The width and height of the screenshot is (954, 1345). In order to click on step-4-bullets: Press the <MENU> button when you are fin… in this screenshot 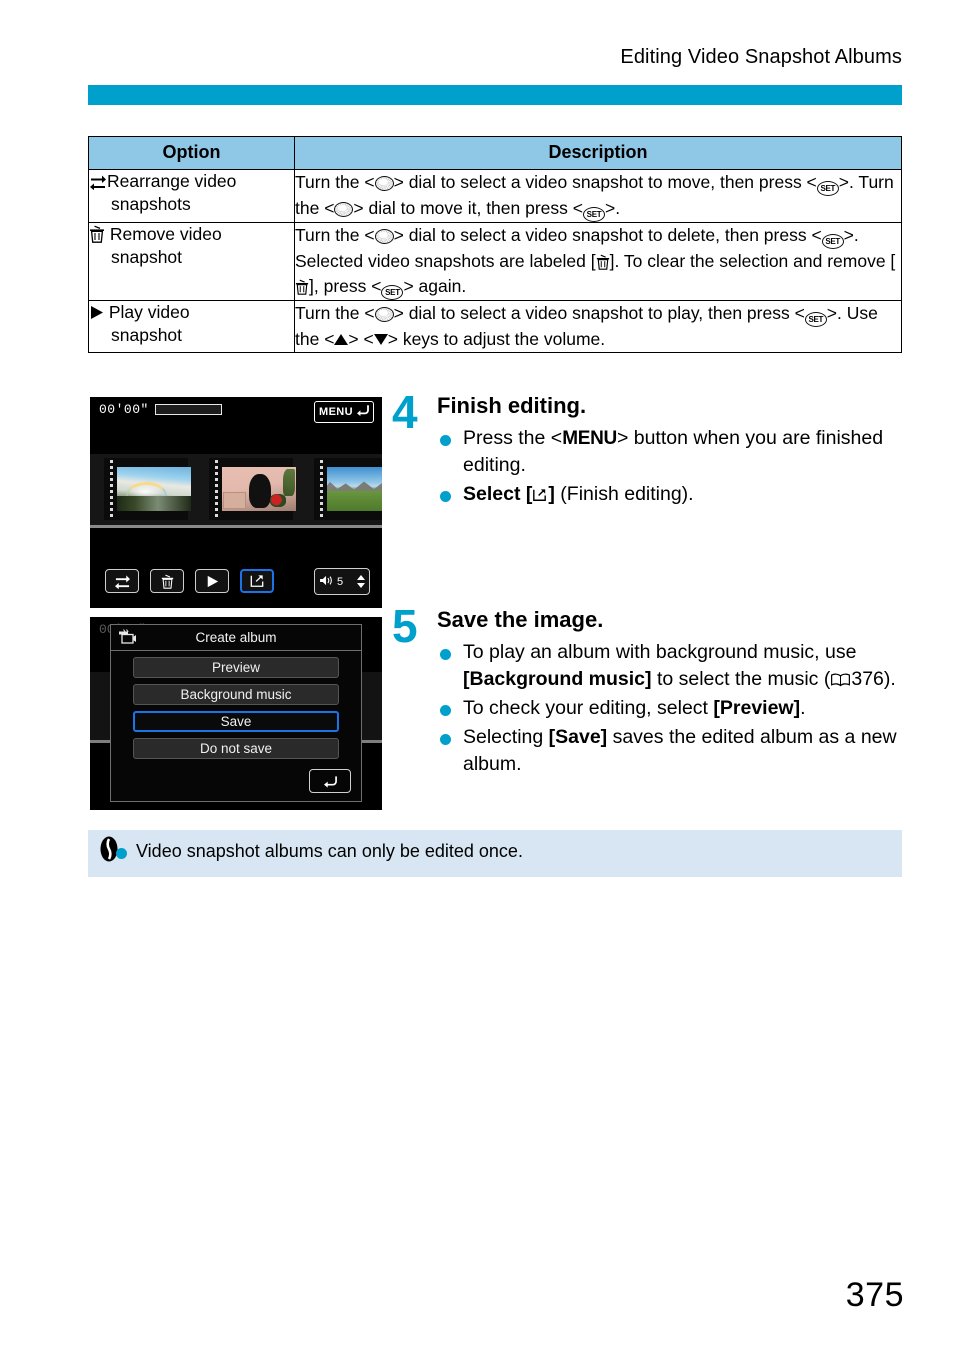, I will do `click(670, 466)`.